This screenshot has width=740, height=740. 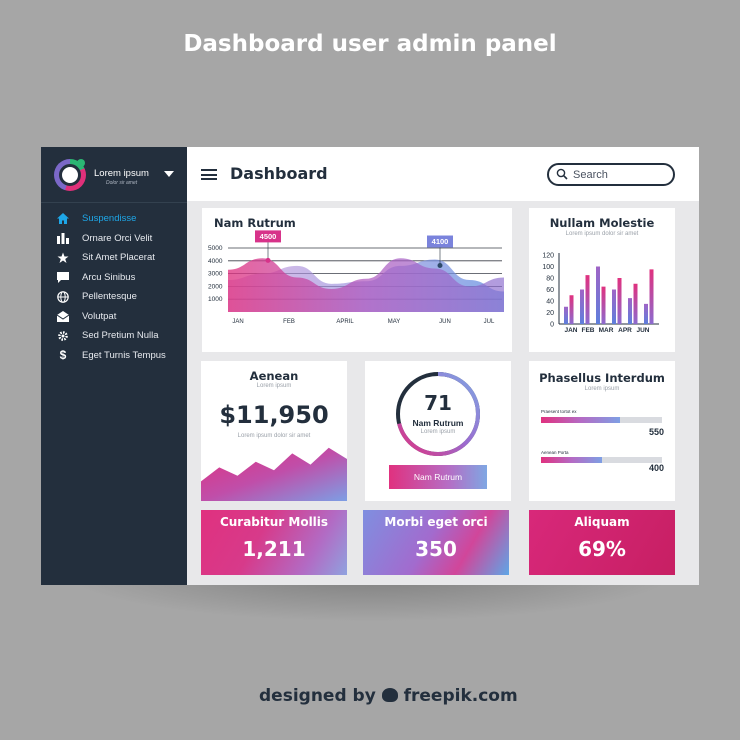 I want to click on y-tick-label: 20, so click(x=550, y=313).